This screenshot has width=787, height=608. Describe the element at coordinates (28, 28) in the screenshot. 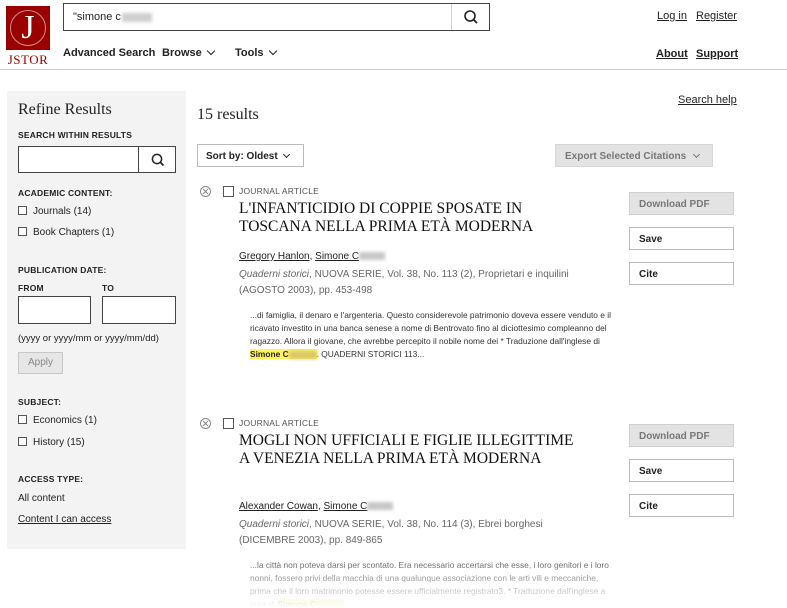

I see `jstor-logo-mark: J` at that location.